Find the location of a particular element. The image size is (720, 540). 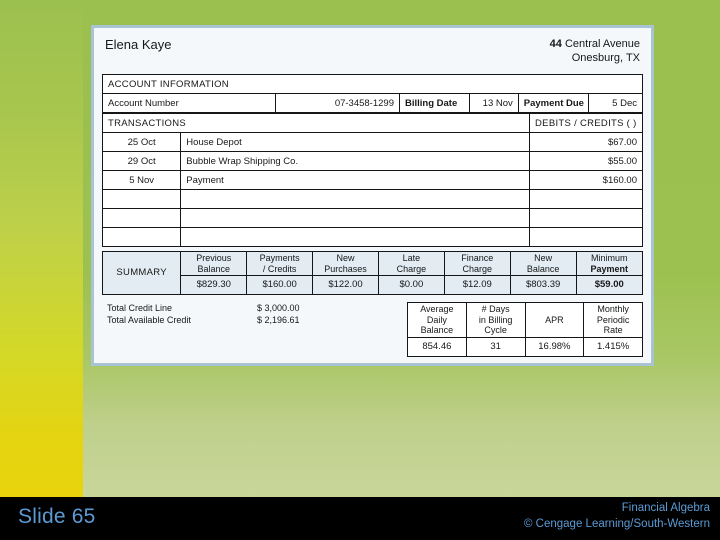

total-available-credit-label: Total Available Credit is located at coordinates (149, 320).